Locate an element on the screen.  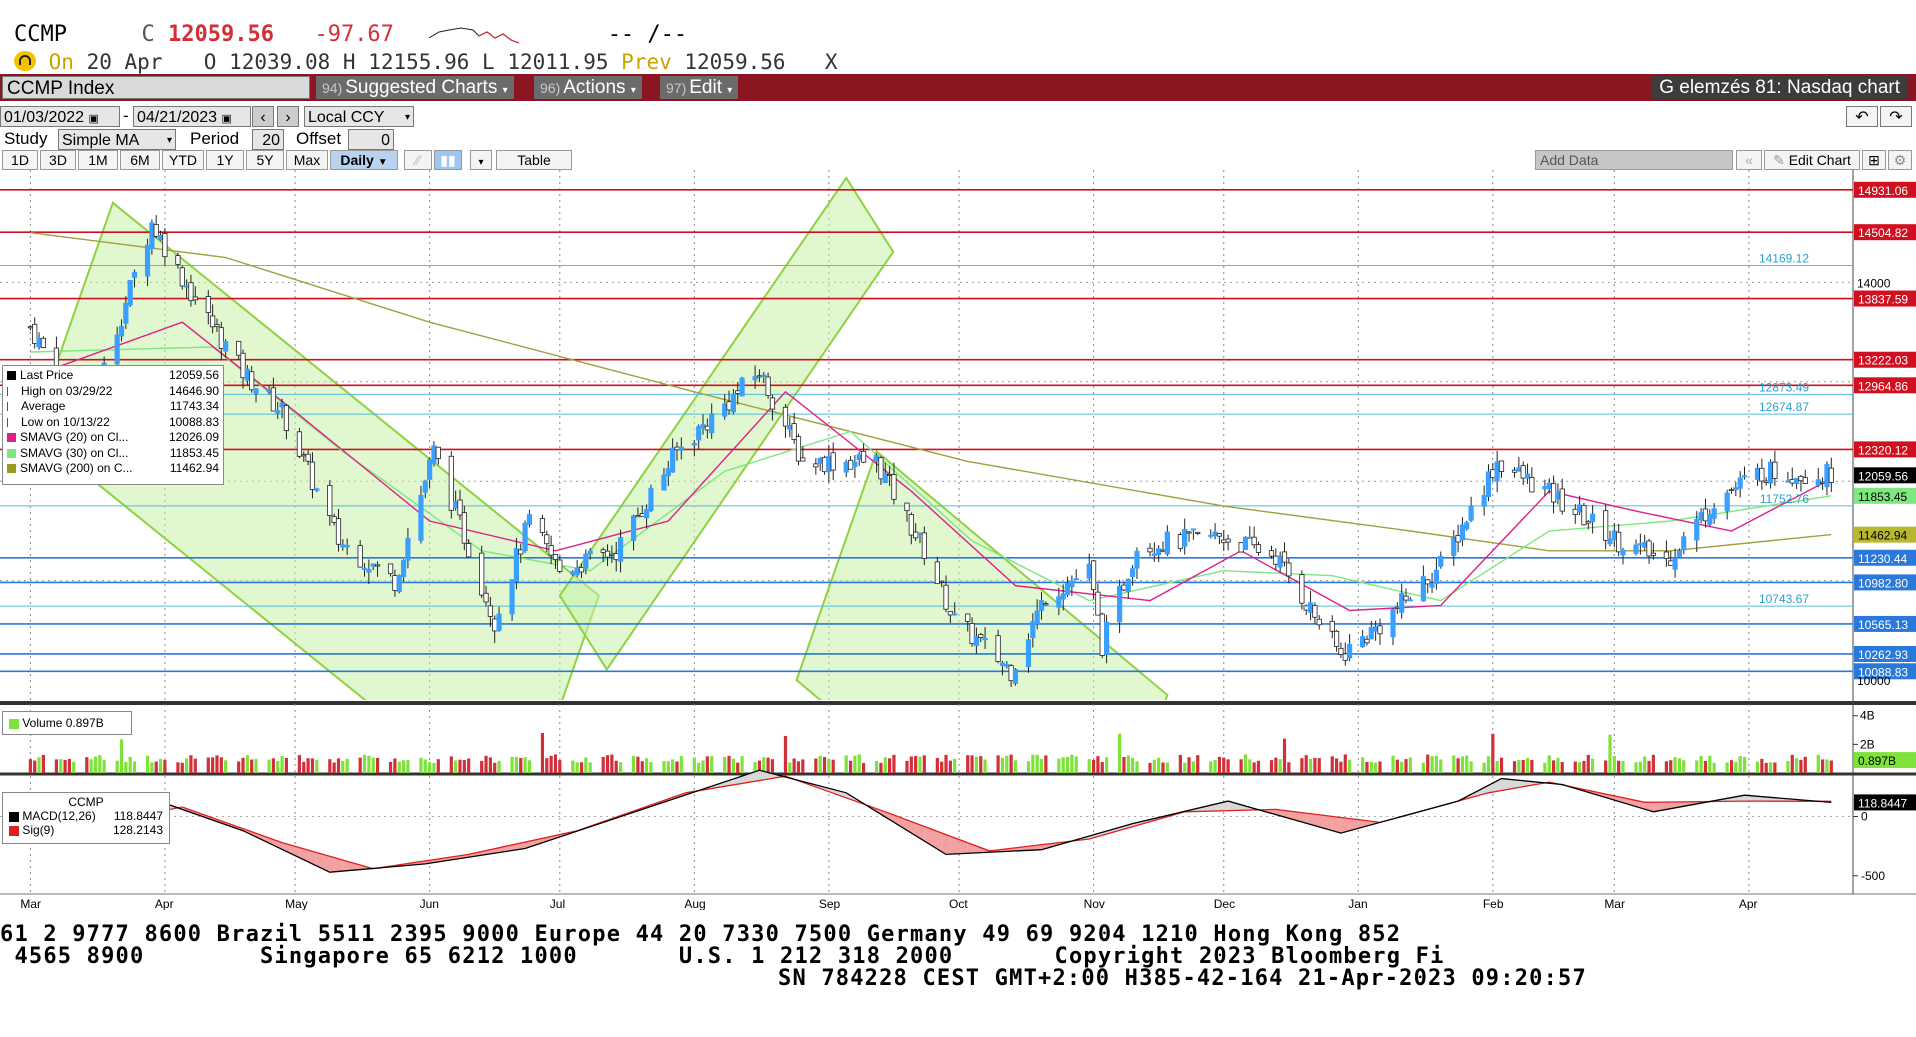
price-change: -97.67 is located at coordinates (354, 34).